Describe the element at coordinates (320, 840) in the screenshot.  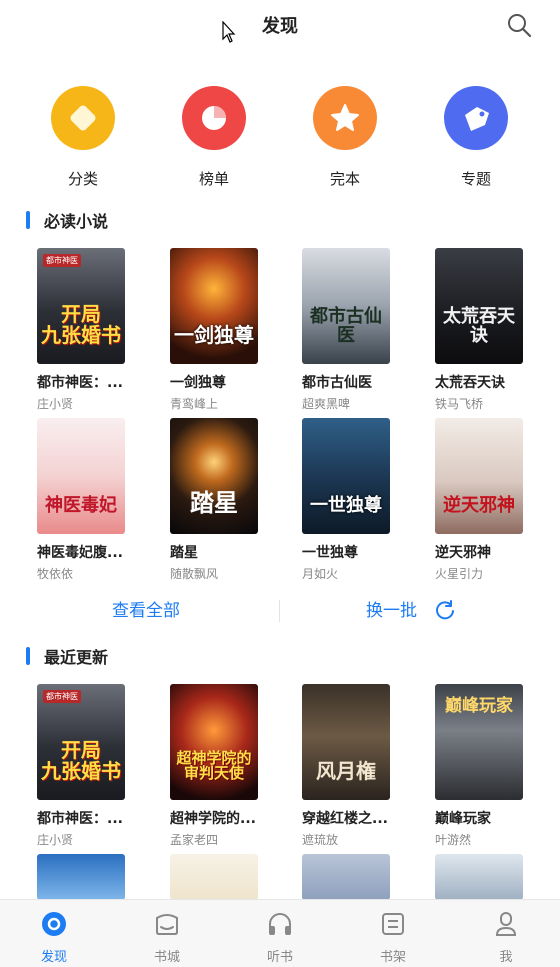
I see `book-author: 遮琉放` at that location.